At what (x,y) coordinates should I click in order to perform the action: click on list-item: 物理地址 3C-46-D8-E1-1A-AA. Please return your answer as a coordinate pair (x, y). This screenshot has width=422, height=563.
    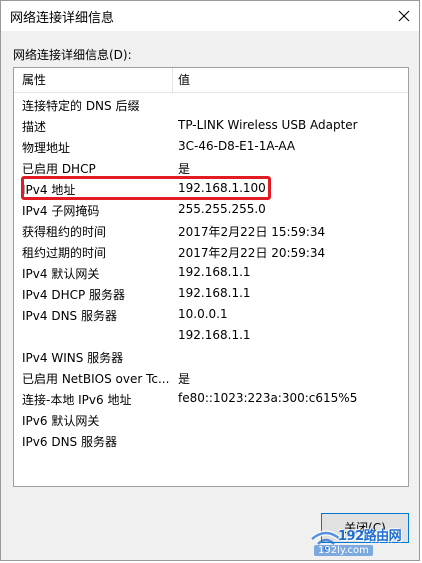
    Looking at the image, I should click on (211, 146).